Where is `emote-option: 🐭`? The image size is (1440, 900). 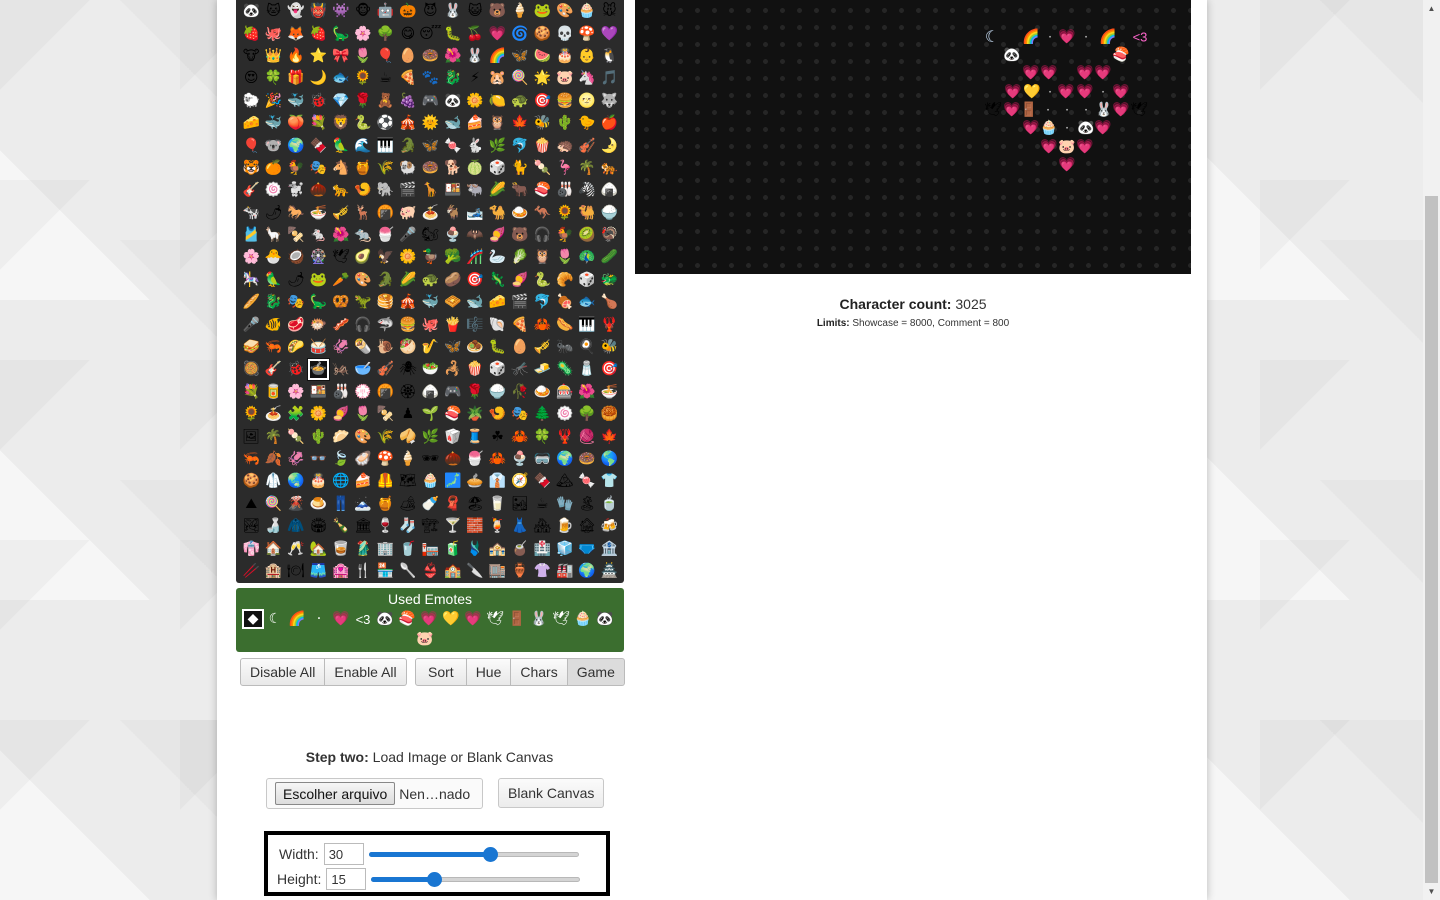 emote-option: 🐭 is located at coordinates (609, 11).